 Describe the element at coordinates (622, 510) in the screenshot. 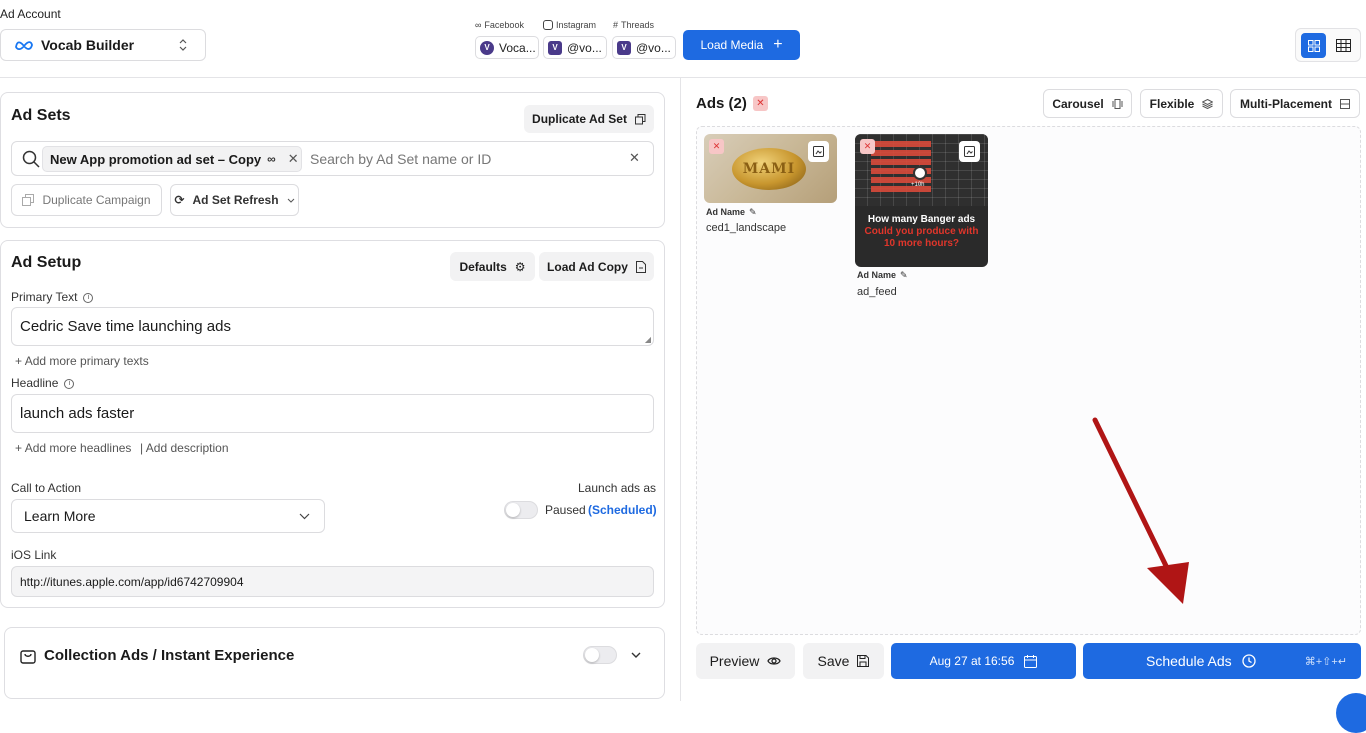

I see `scheduled-link: (Scheduled)` at that location.